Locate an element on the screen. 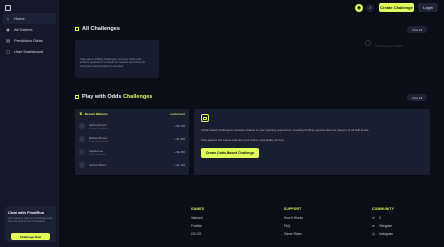  winner-game: CS:GO Showdown is located at coordinates (97, 154).